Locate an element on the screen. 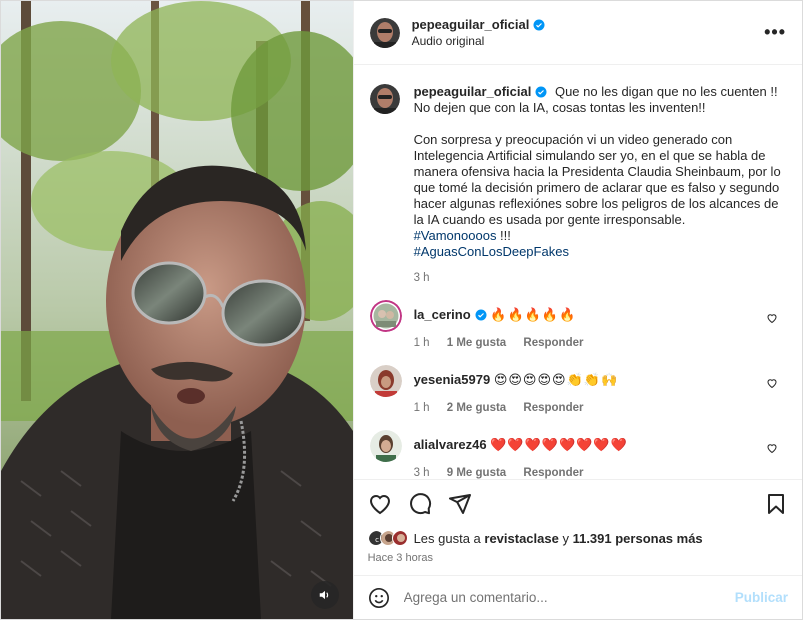 The width and height of the screenshot is (803, 620). audio-toggle-button is located at coordinates (325, 595).